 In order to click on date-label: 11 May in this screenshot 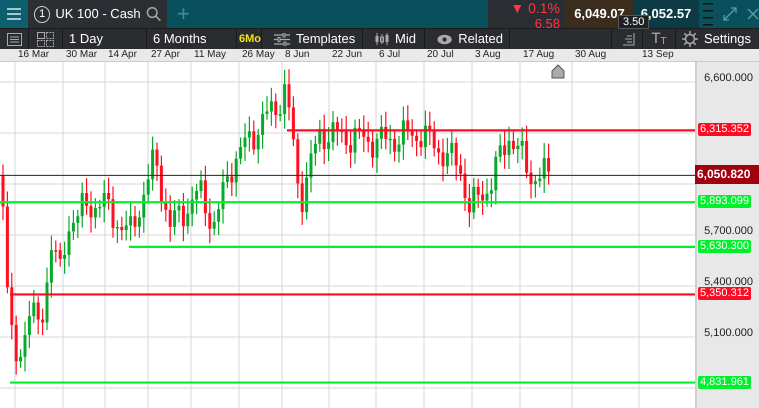, I will do `click(210, 54)`.